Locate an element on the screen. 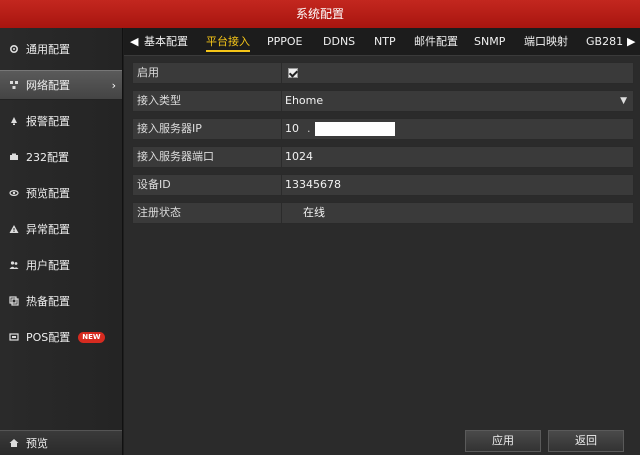 Image resolution: width=640 pixels, height=455 pixels. sidebar-item-label: 预览配置 is located at coordinates (48, 193).